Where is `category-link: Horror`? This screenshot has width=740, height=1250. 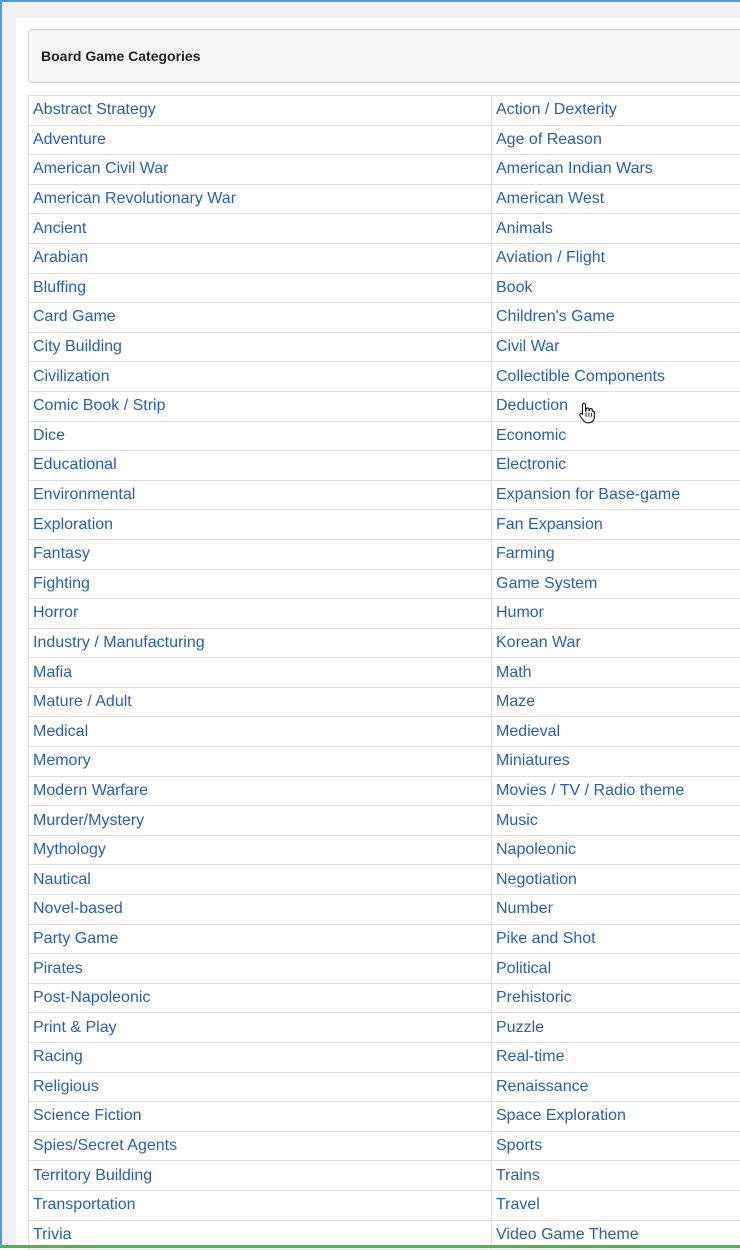
category-link: Horror is located at coordinates (55, 612).